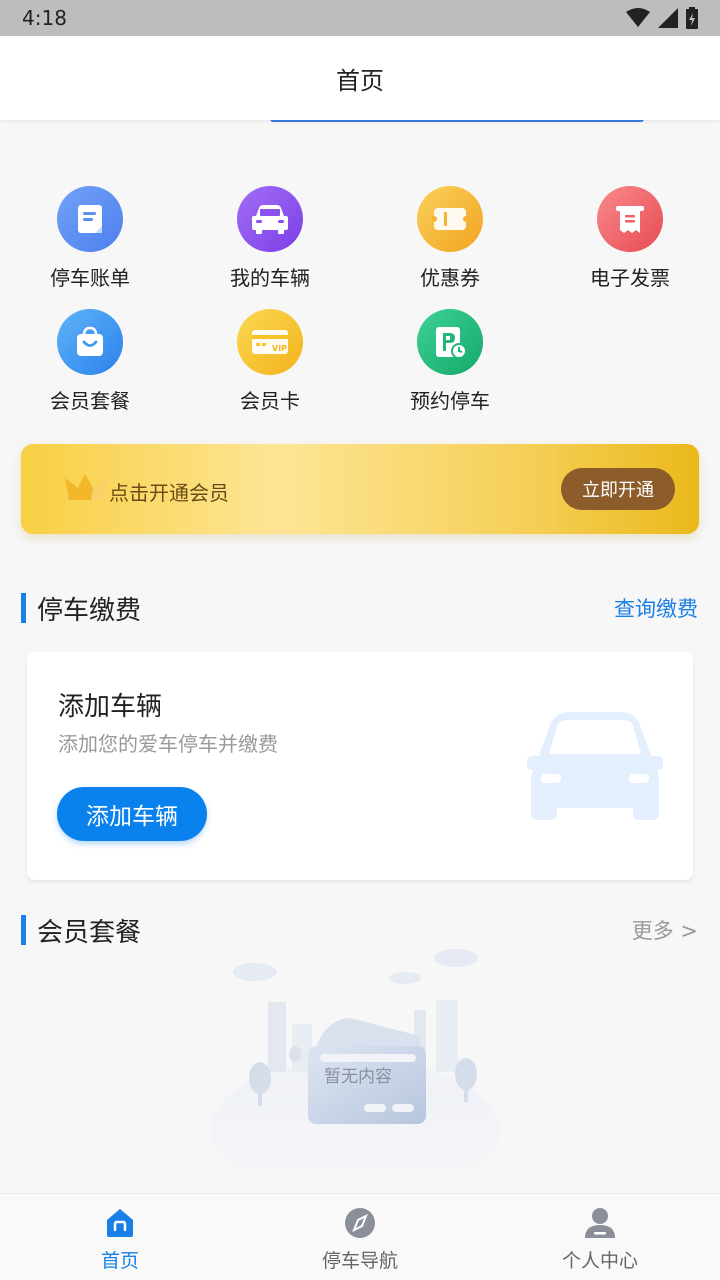 This screenshot has width=720, height=1280. I want to click on grid-label: 电子发票, so click(630, 278).